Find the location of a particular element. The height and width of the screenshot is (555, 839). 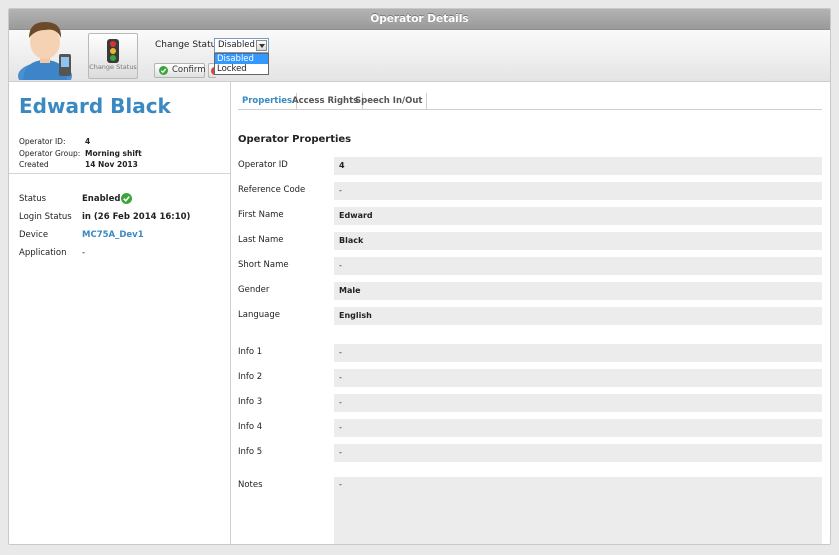

field-label: Info 2 is located at coordinates (250, 377).